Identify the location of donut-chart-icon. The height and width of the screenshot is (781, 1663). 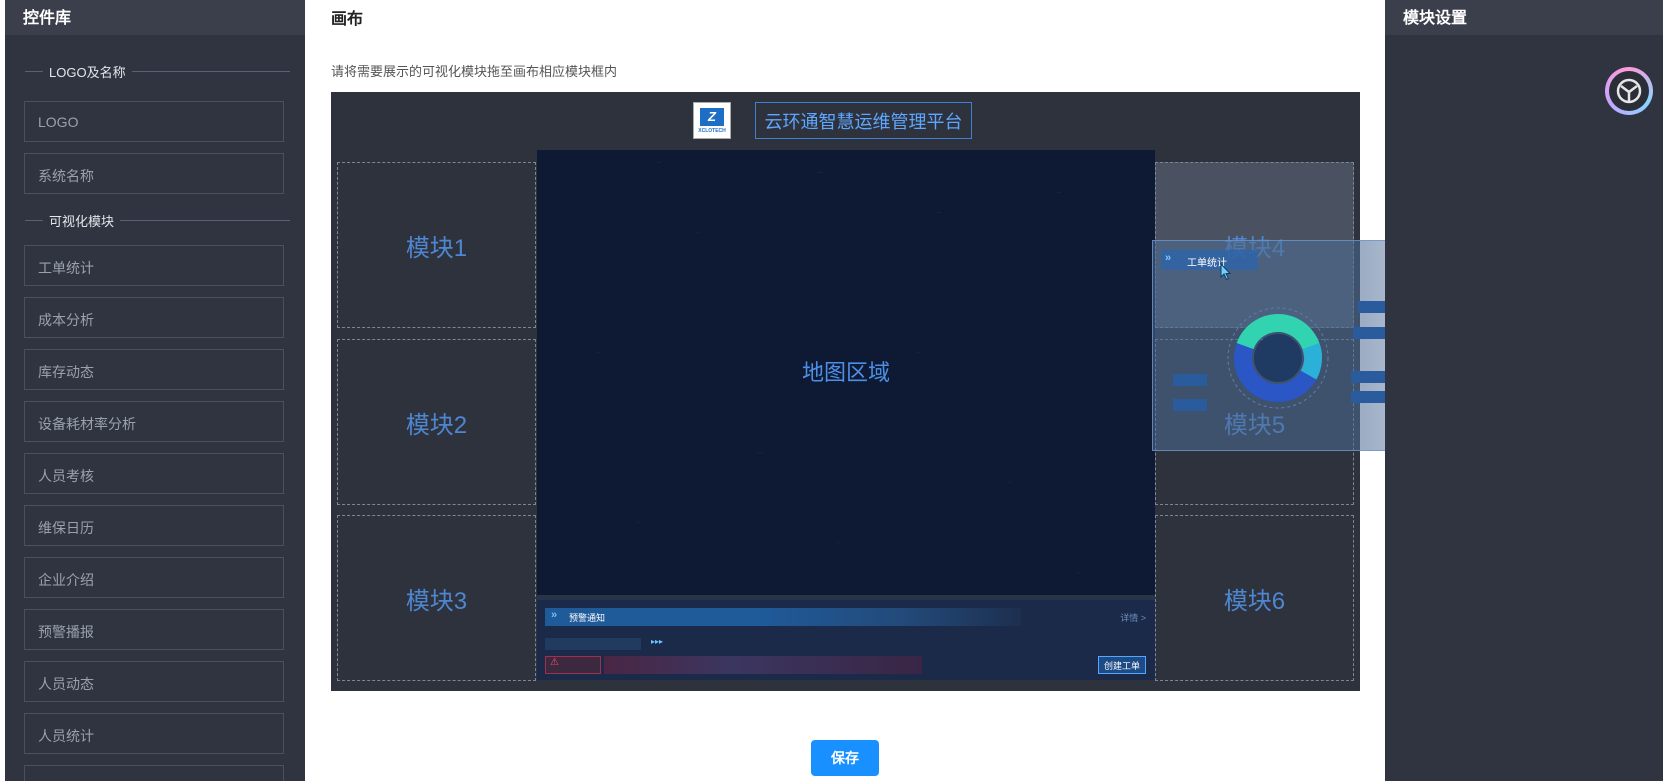
(1278, 358).